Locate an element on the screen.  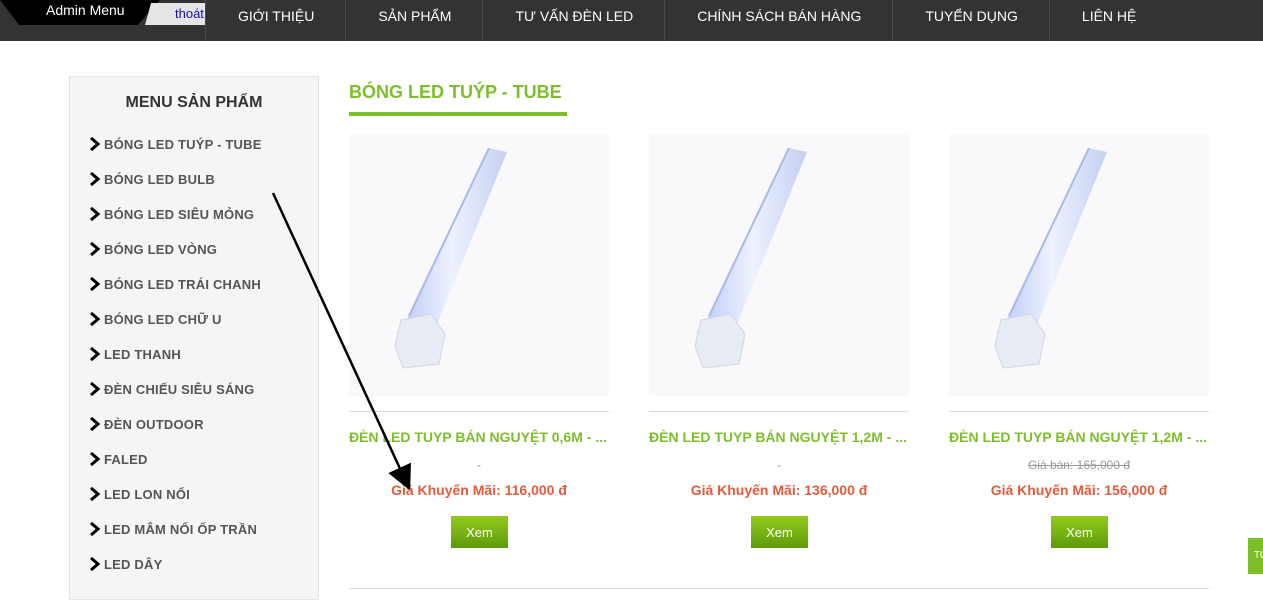
sidebar-item: BÓNG LED TRÁI CHANH is located at coordinates (174, 284).